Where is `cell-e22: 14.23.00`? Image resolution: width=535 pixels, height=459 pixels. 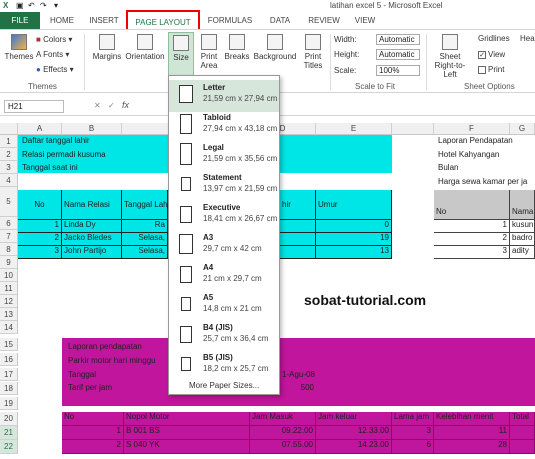
cell-e22: 14.23.00 is located at coordinates (354, 447).